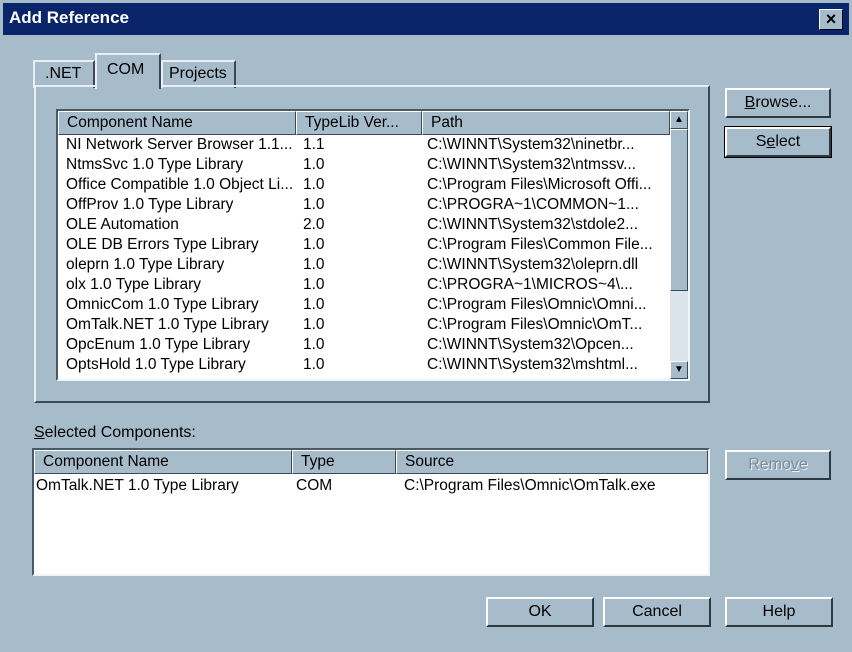 This screenshot has width=852, height=652. I want to click on components-scrollbar: ▲ ▼, so click(679, 245).